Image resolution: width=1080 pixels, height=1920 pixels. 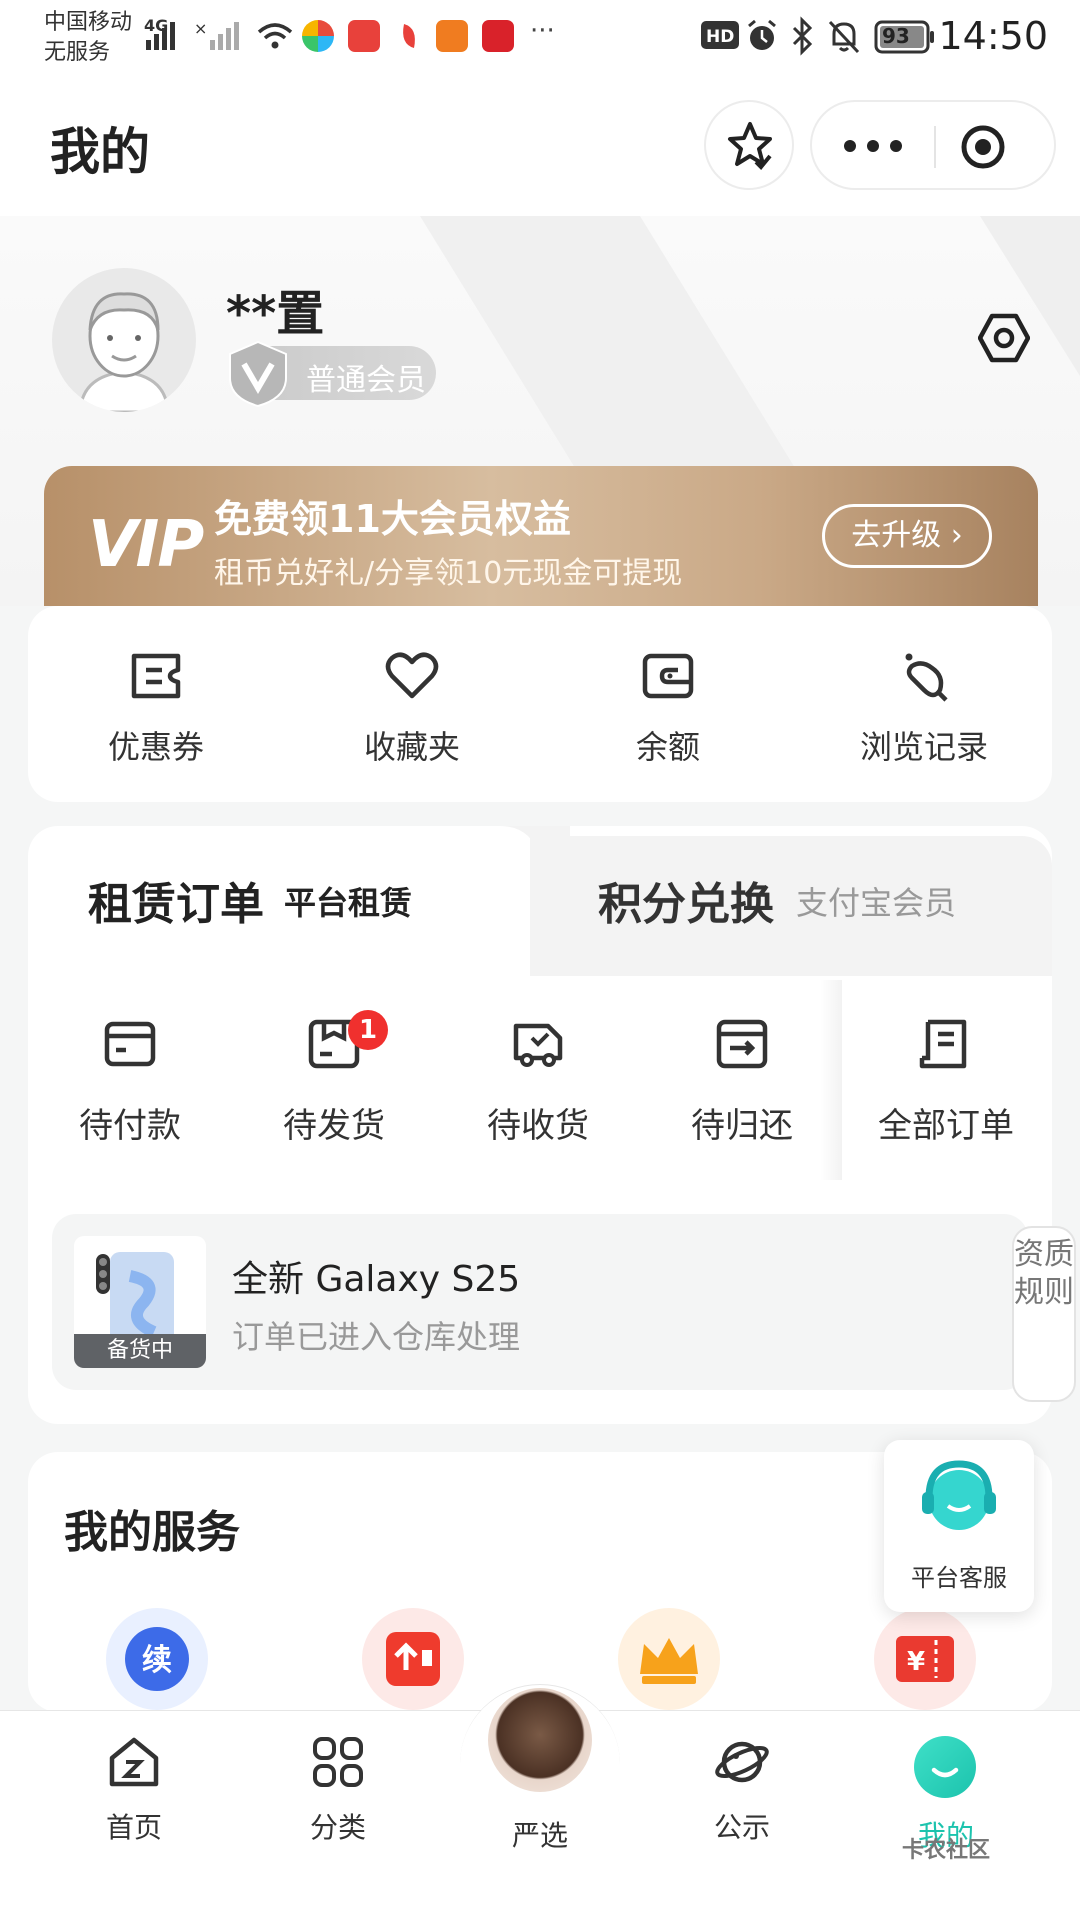 I want to click on tab-rental-orders-sub: 平台租赁, so click(x=348, y=903).